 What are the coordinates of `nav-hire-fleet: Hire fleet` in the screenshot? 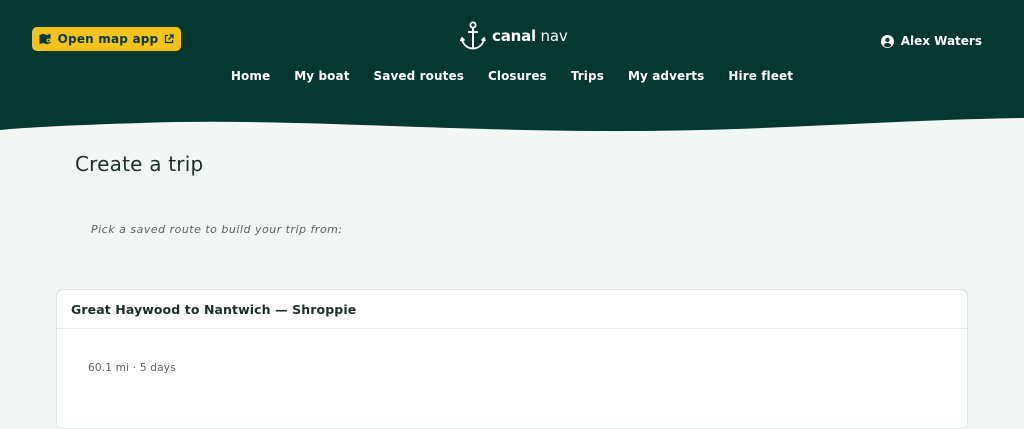 It's located at (760, 76).